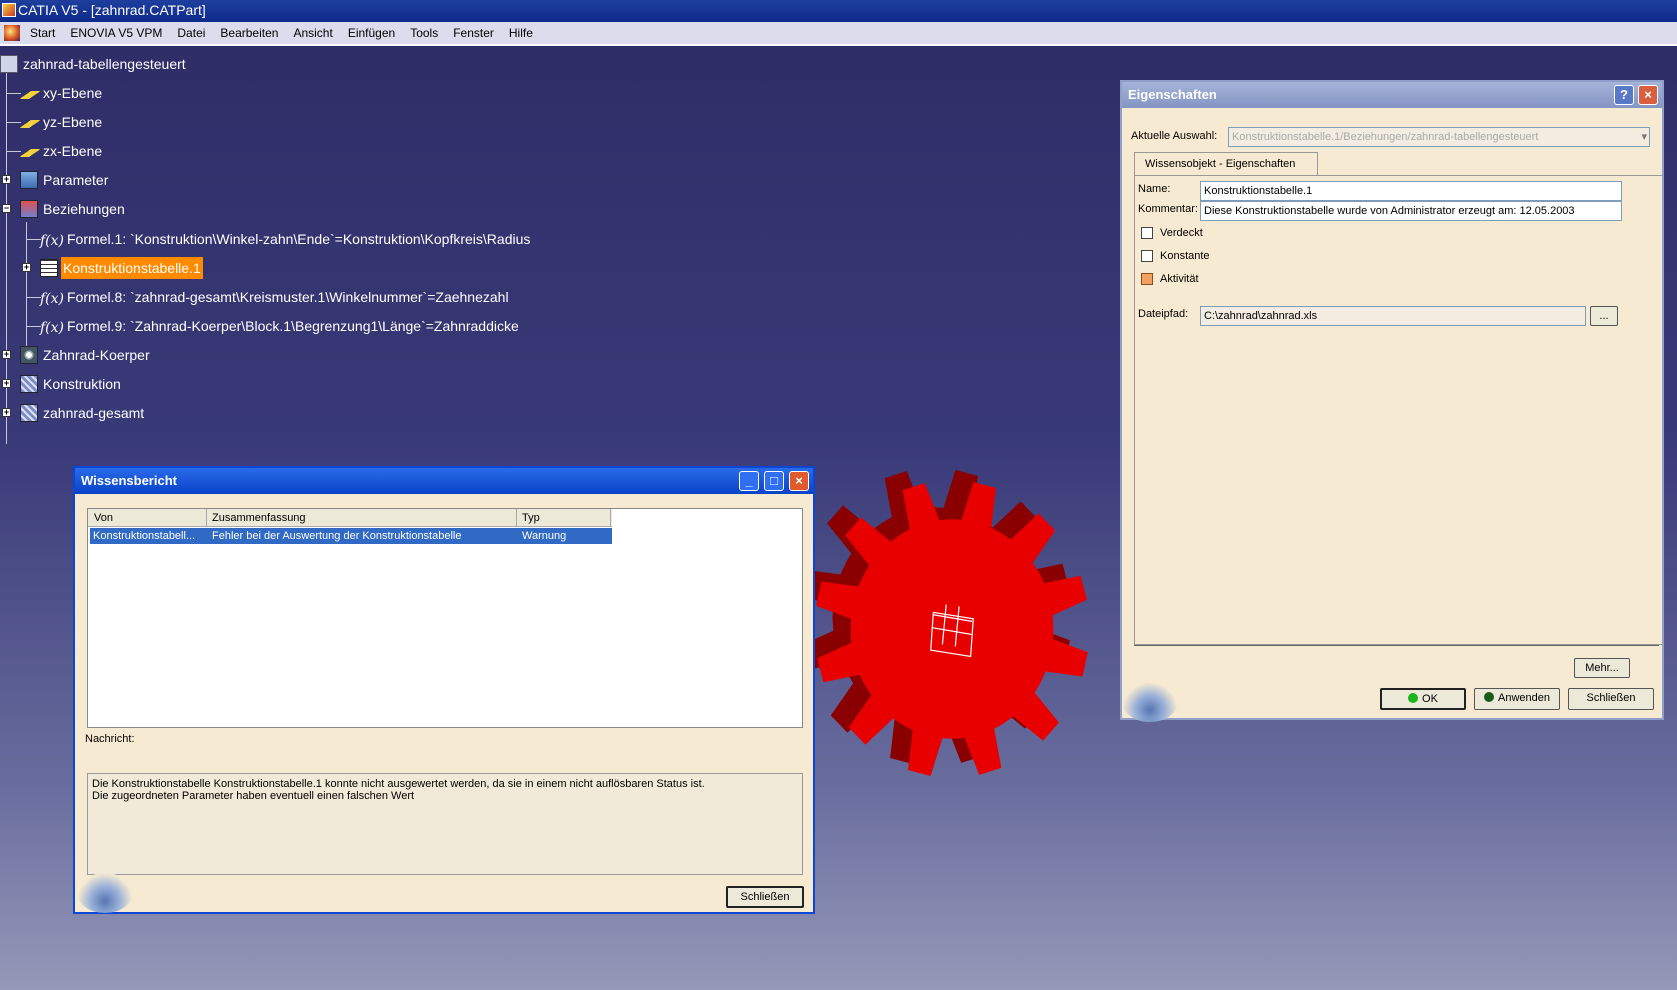 Image resolution: width=1677 pixels, height=990 pixels. Describe the element at coordinates (1185, 256) in the screenshot. I see `konstante-label: Konstante` at that location.